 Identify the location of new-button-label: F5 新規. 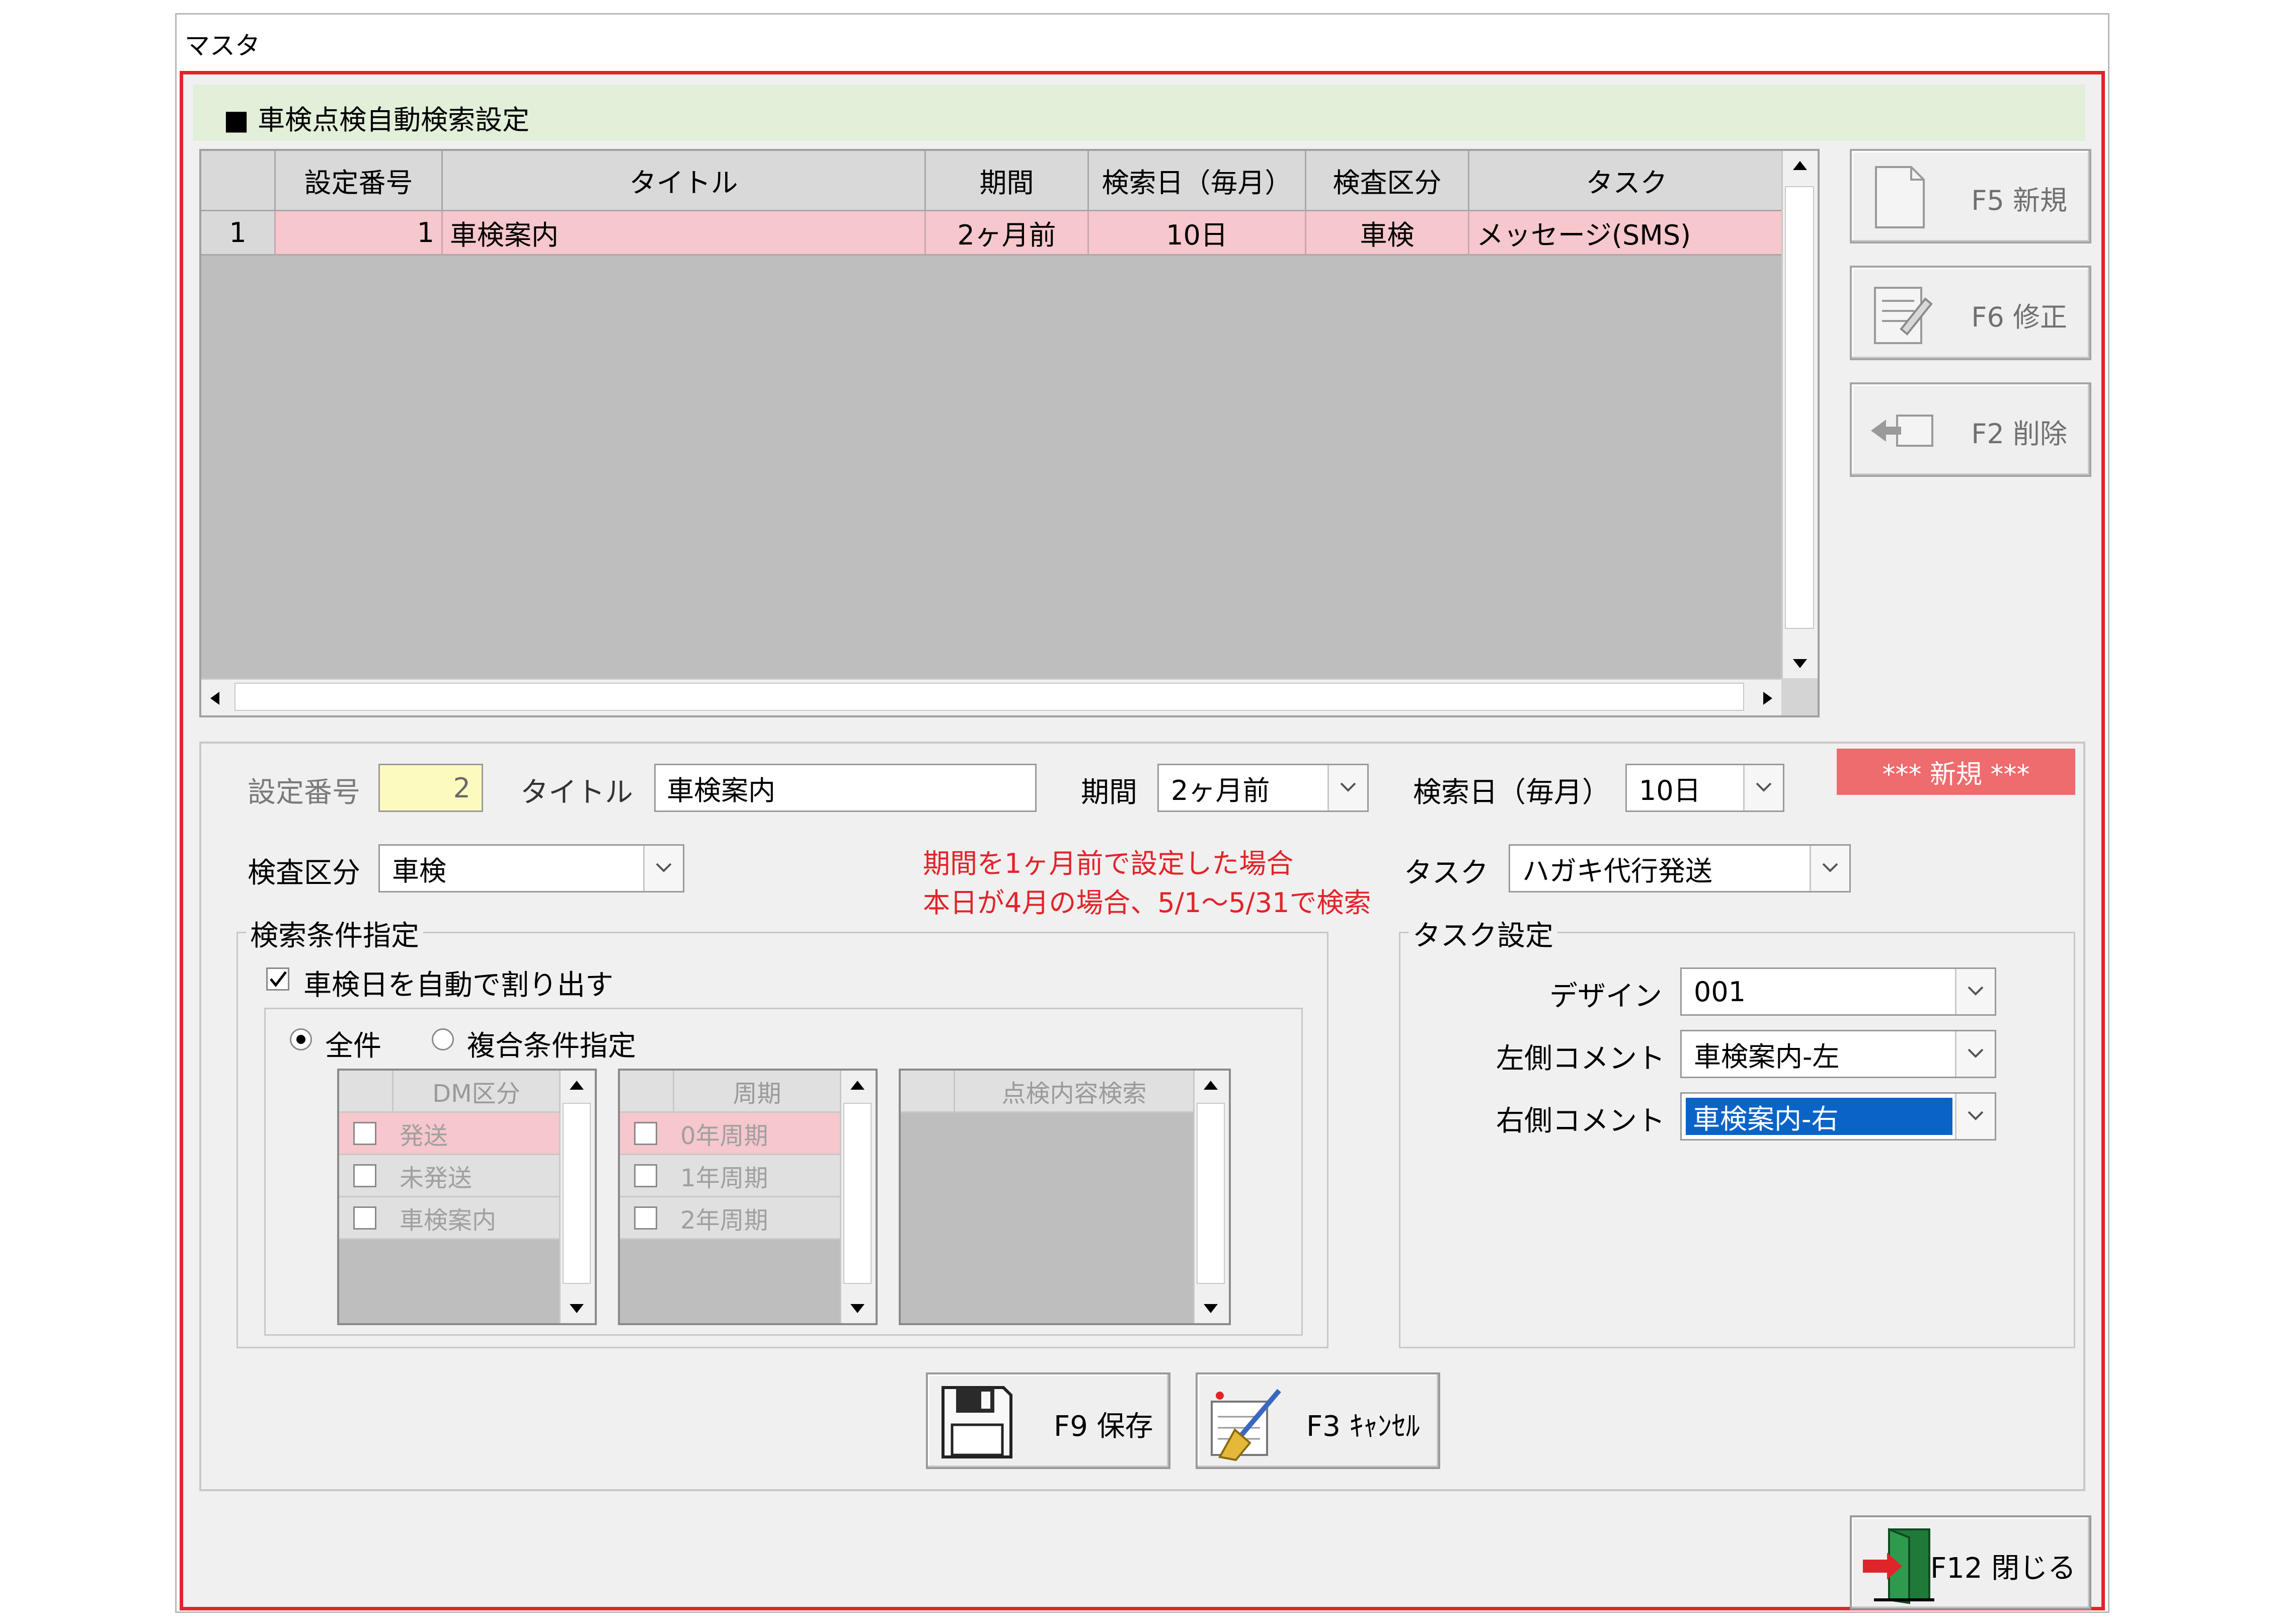
(2019, 200).